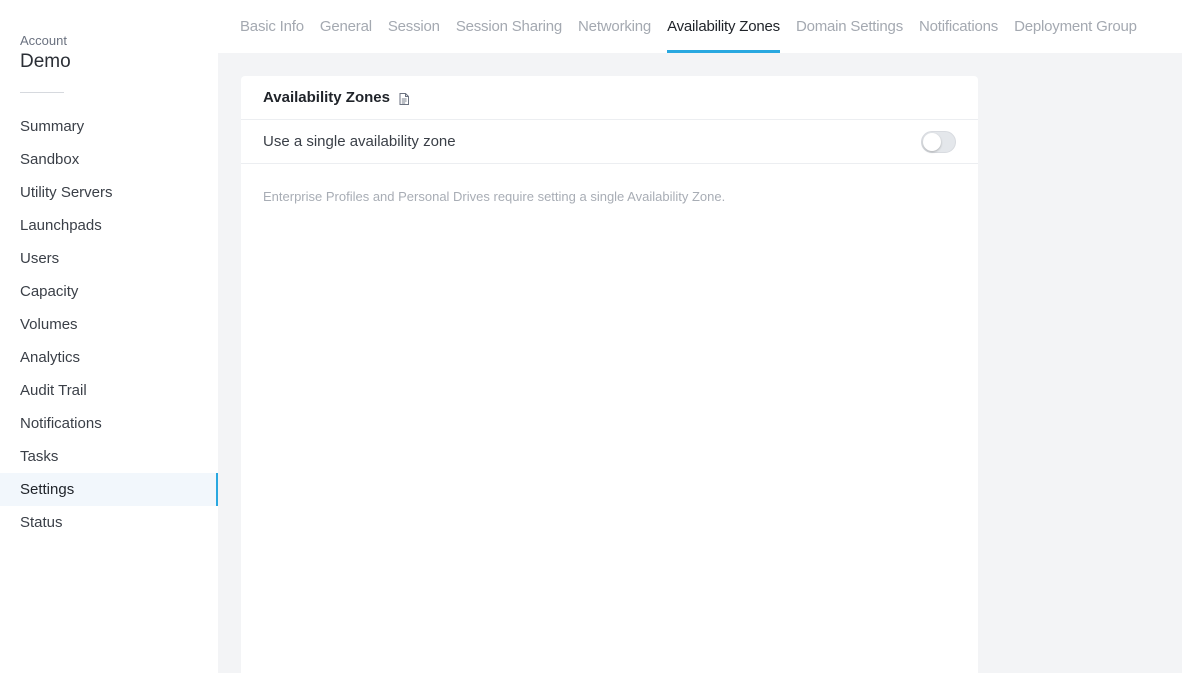 Image resolution: width=1182 pixels, height=673 pixels. Describe the element at coordinates (109, 225) in the screenshot. I see `sidebar-item-launchpads: Launchpads` at that location.